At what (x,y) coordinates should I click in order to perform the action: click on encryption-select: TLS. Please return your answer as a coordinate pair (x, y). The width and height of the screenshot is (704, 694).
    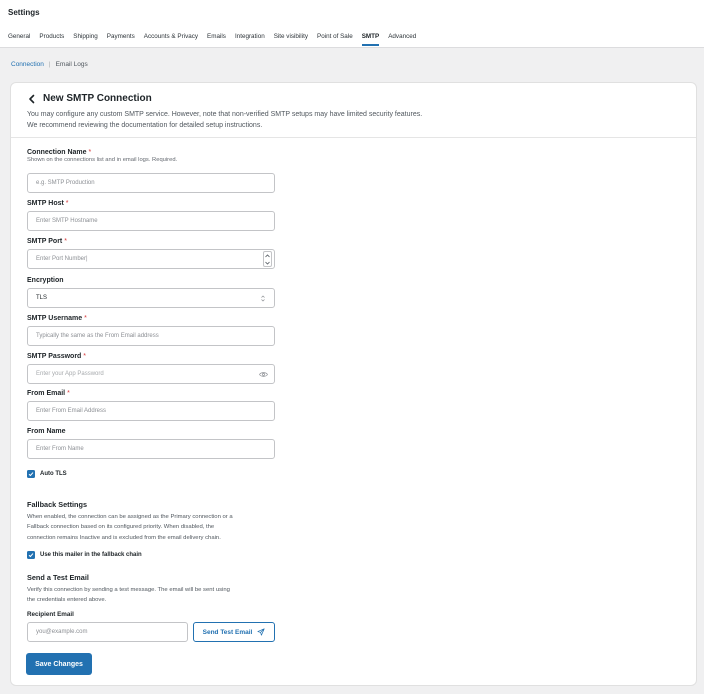
    Looking at the image, I should click on (151, 298).